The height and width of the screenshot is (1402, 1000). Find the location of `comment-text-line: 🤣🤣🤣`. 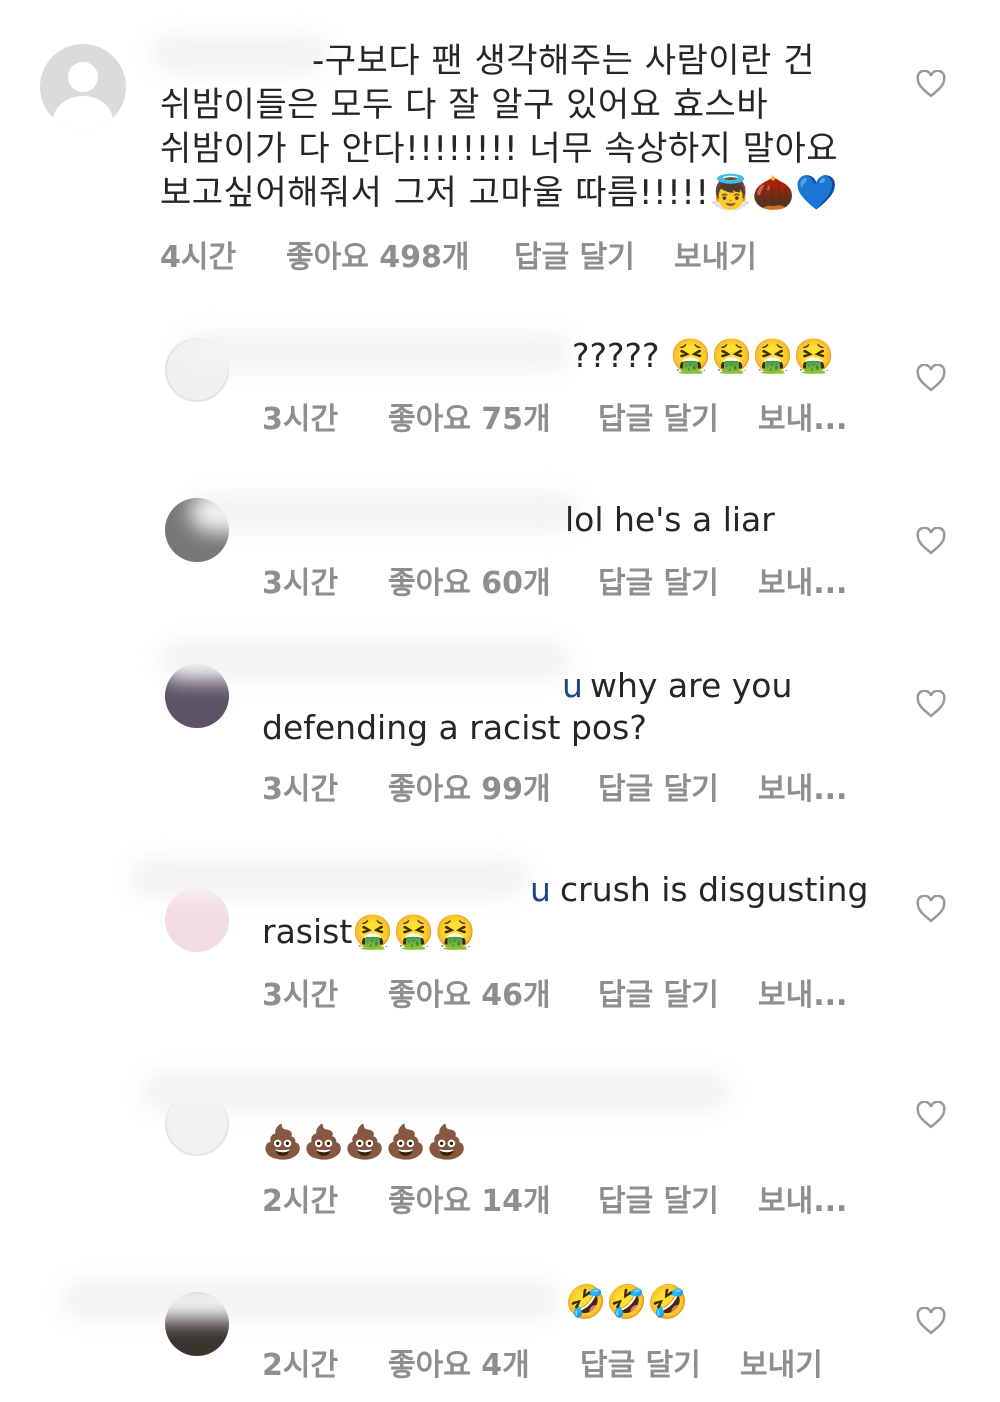

comment-text-line: 🤣🤣🤣 is located at coordinates (627, 1301).